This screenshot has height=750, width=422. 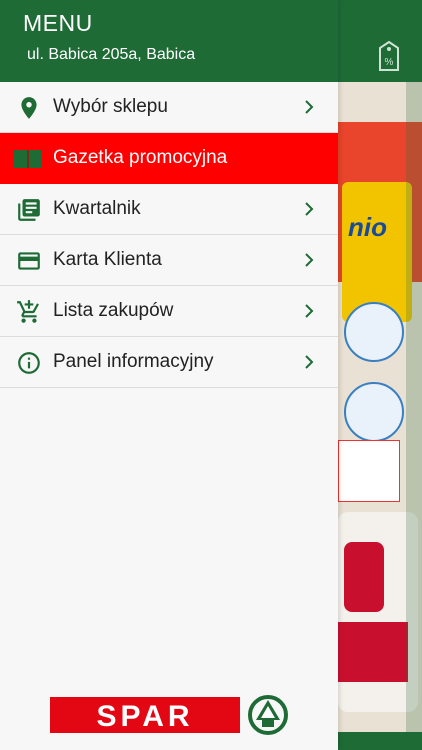 I want to click on credit-card-icon, so click(x=29, y=261).